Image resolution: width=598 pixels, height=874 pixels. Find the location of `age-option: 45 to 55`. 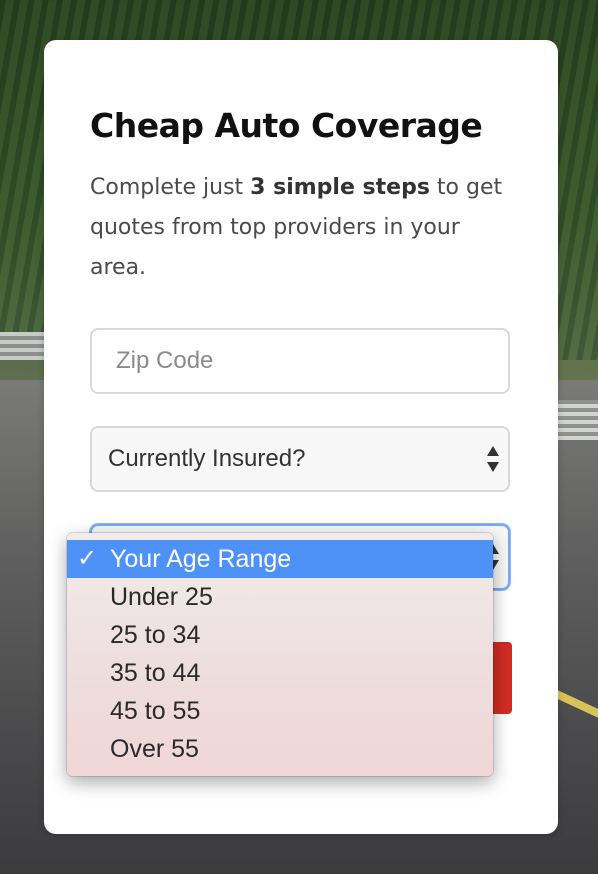

age-option: 45 to 55 is located at coordinates (280, 711).